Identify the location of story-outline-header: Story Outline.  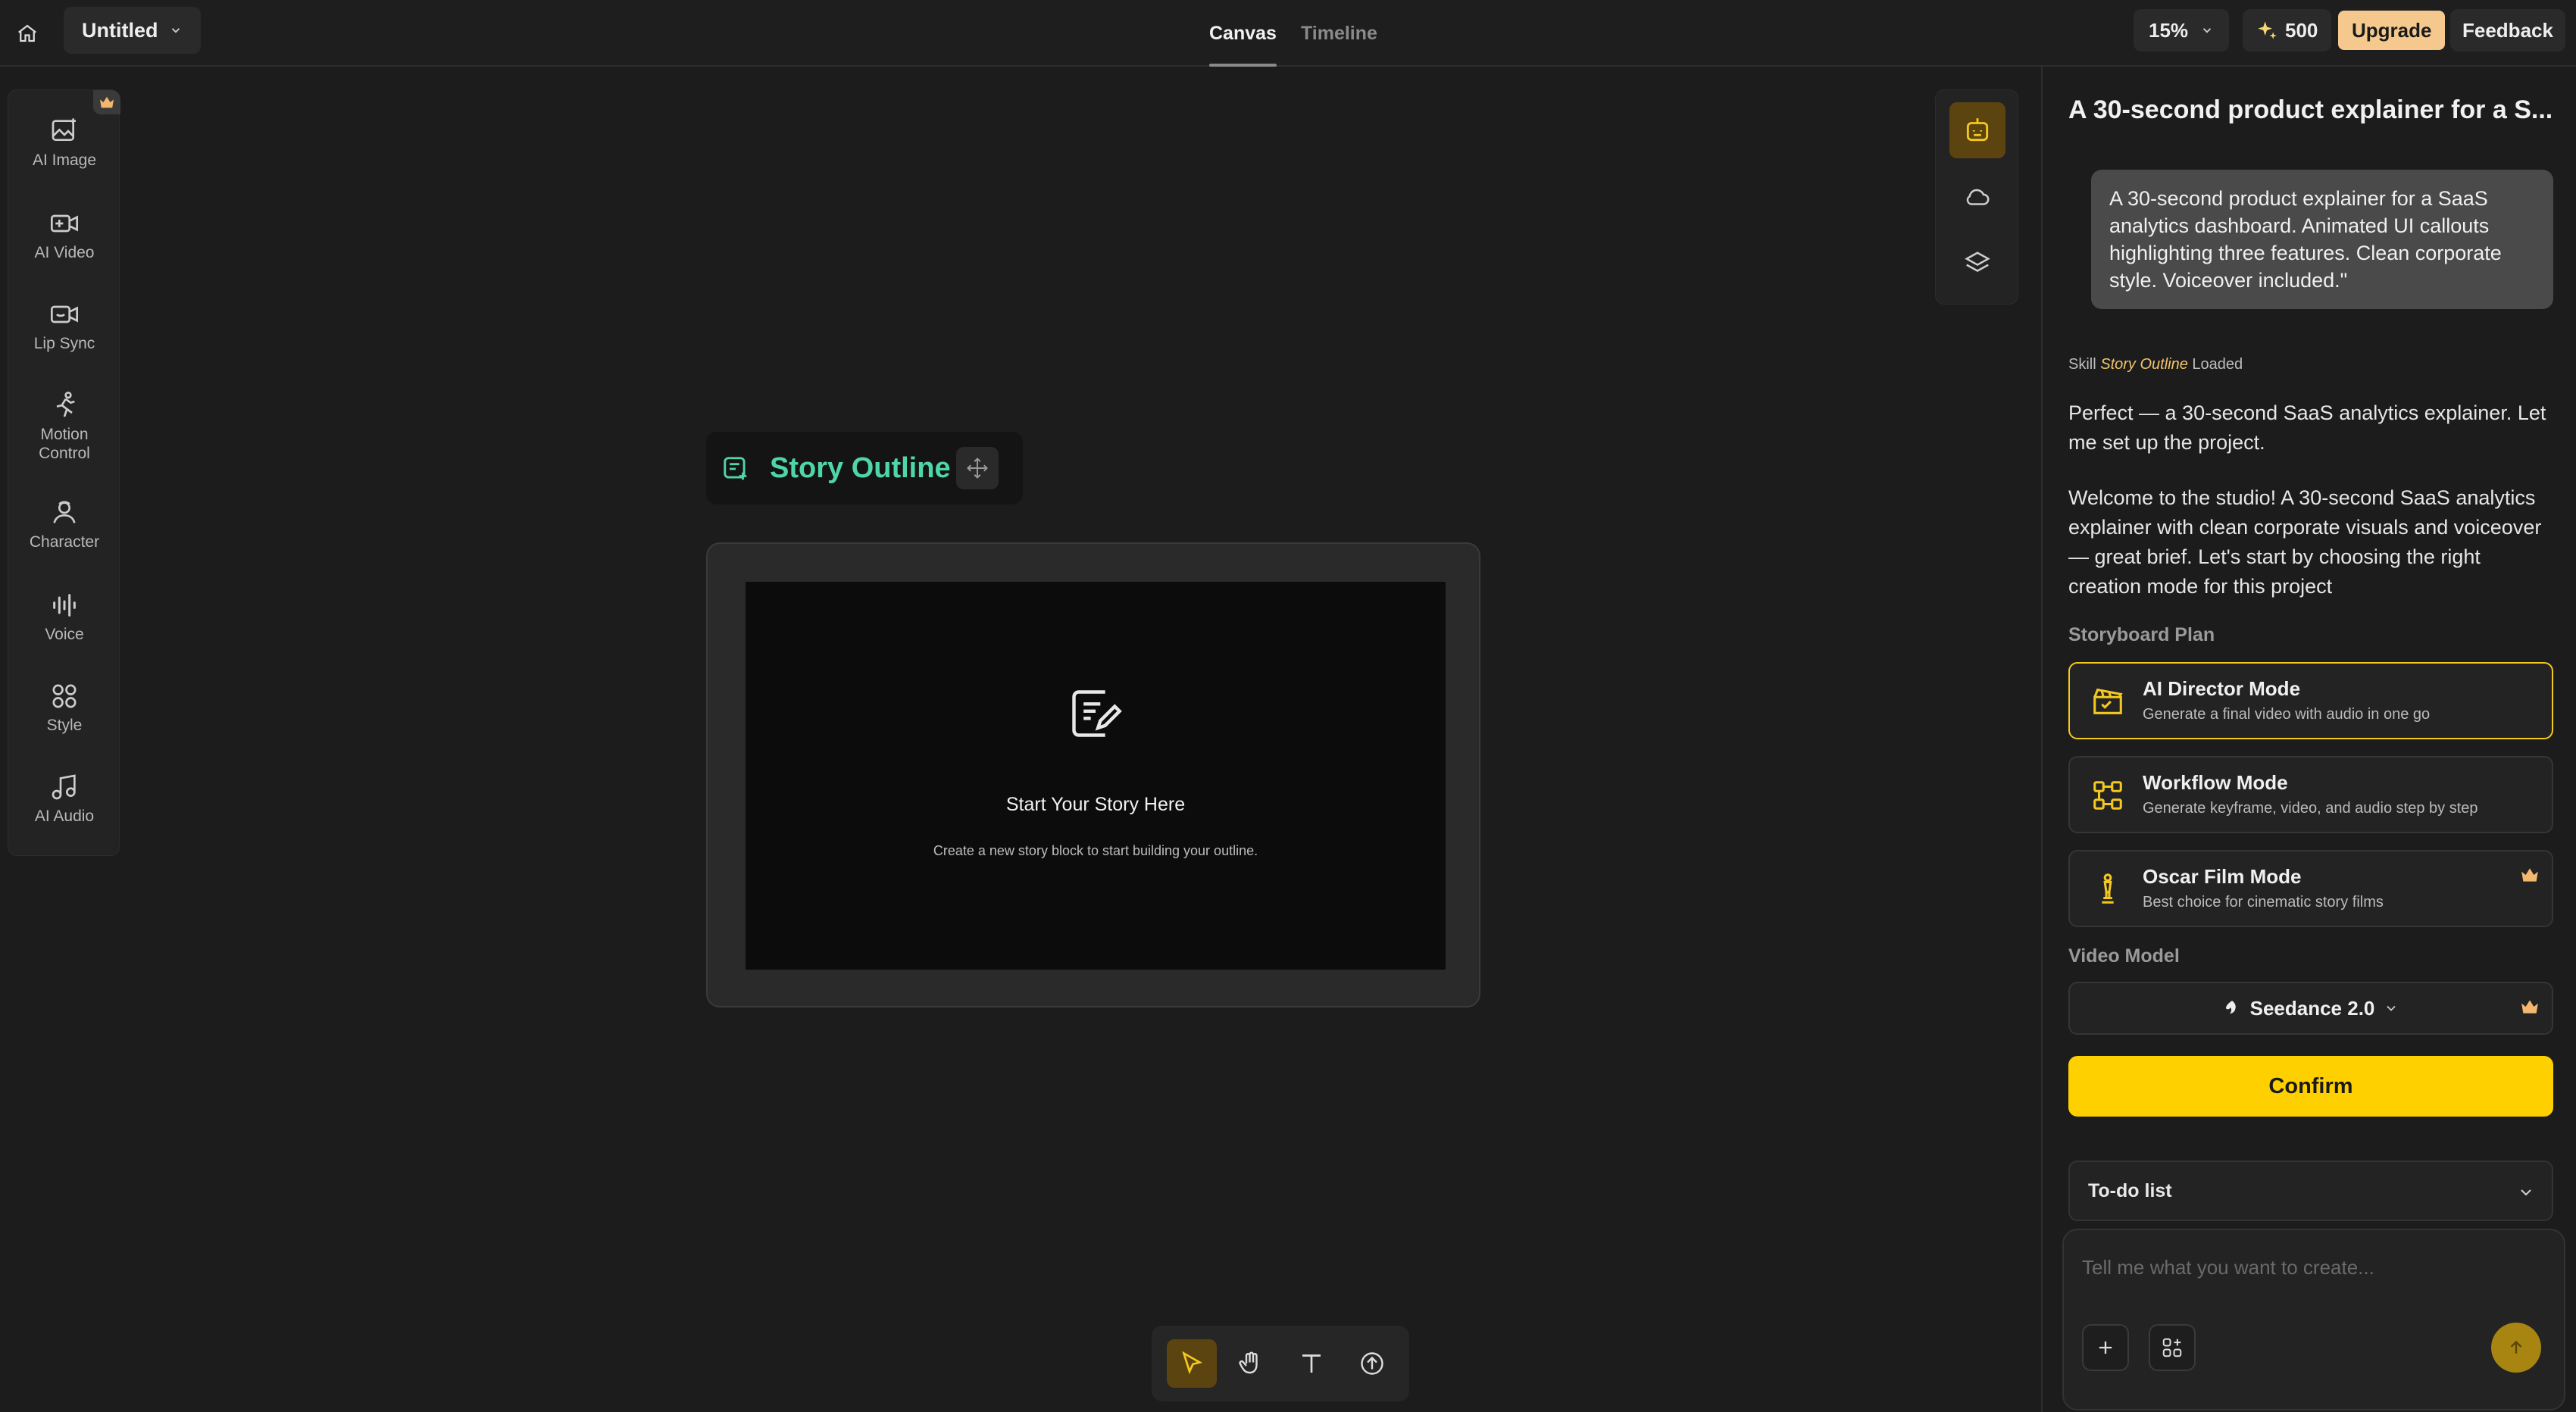
(865, 468).